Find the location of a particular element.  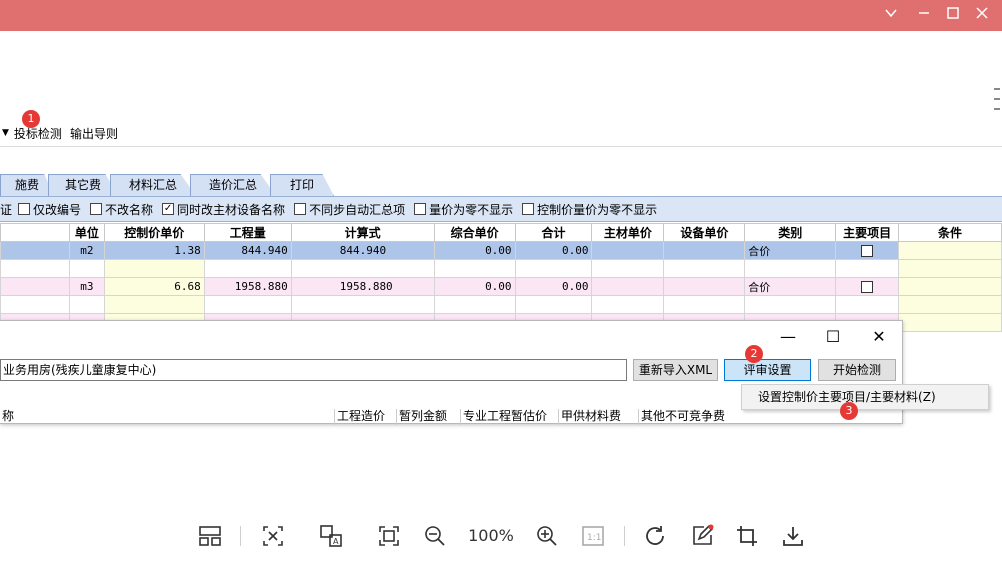

text-extract-icon is located at coordinates (273, 536).